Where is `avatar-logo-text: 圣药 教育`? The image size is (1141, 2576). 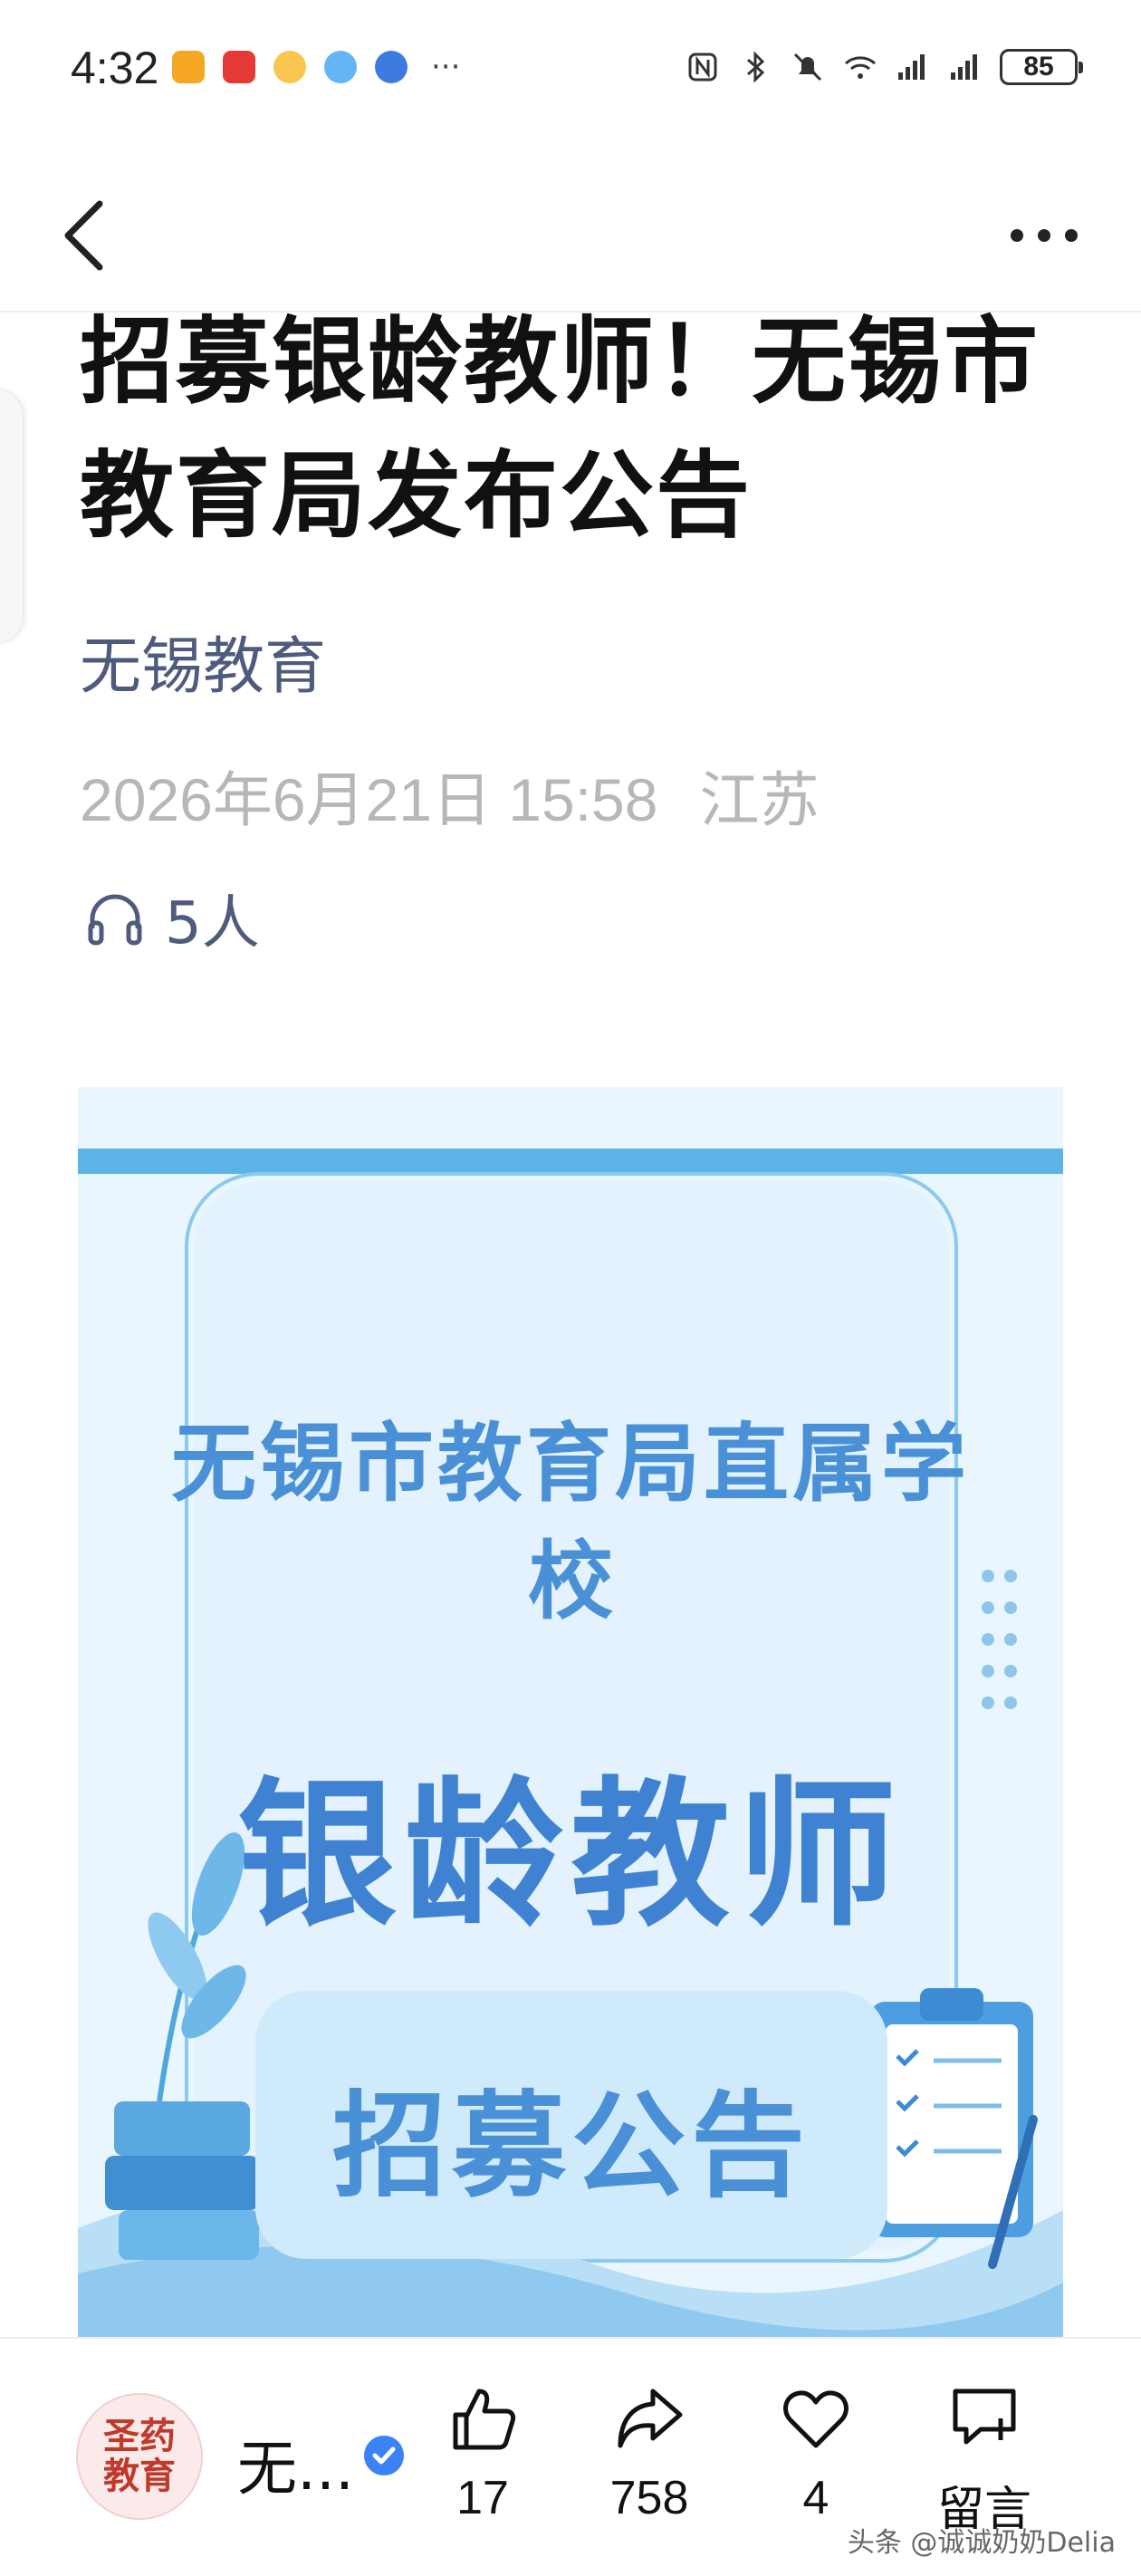
avatar-logo-text: 圣药 教育 is located at coordinates (139, 2456).